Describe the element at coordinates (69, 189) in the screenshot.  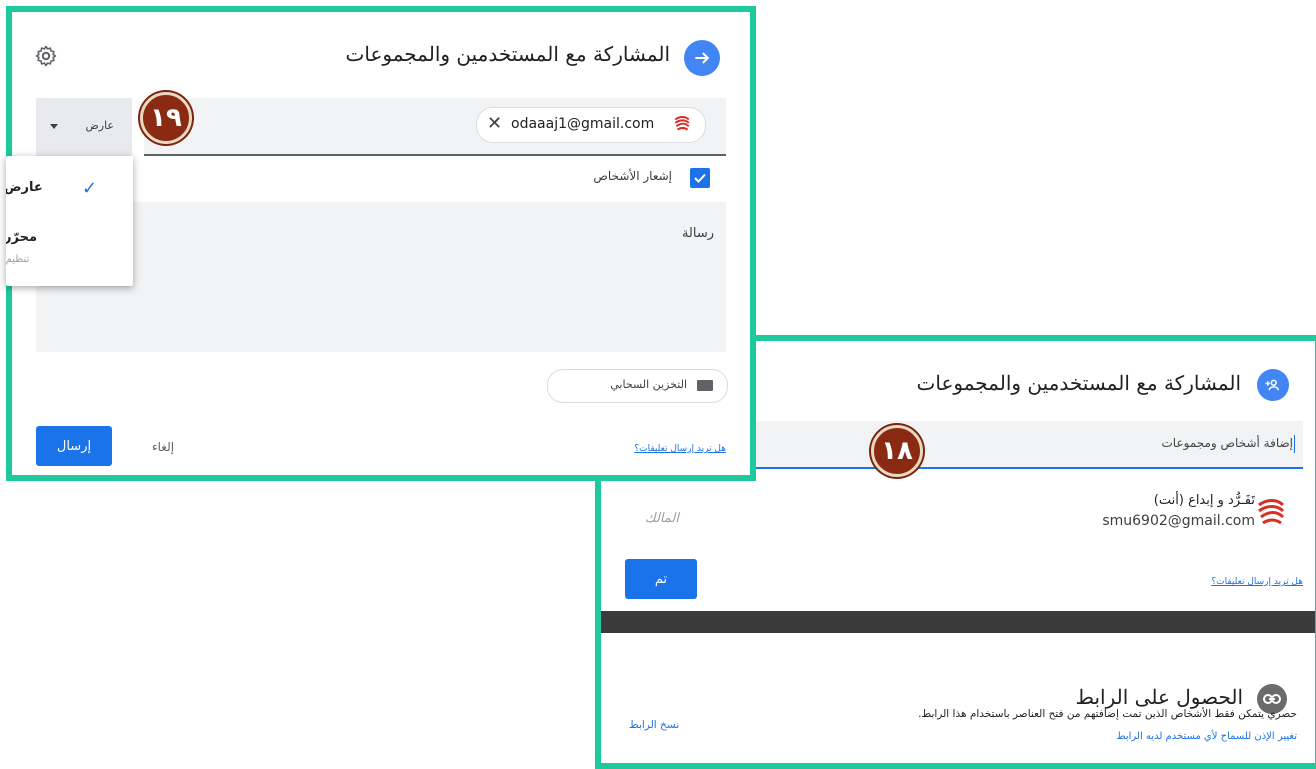
I see `role-option-viewer: ✓ عارض` at that location.